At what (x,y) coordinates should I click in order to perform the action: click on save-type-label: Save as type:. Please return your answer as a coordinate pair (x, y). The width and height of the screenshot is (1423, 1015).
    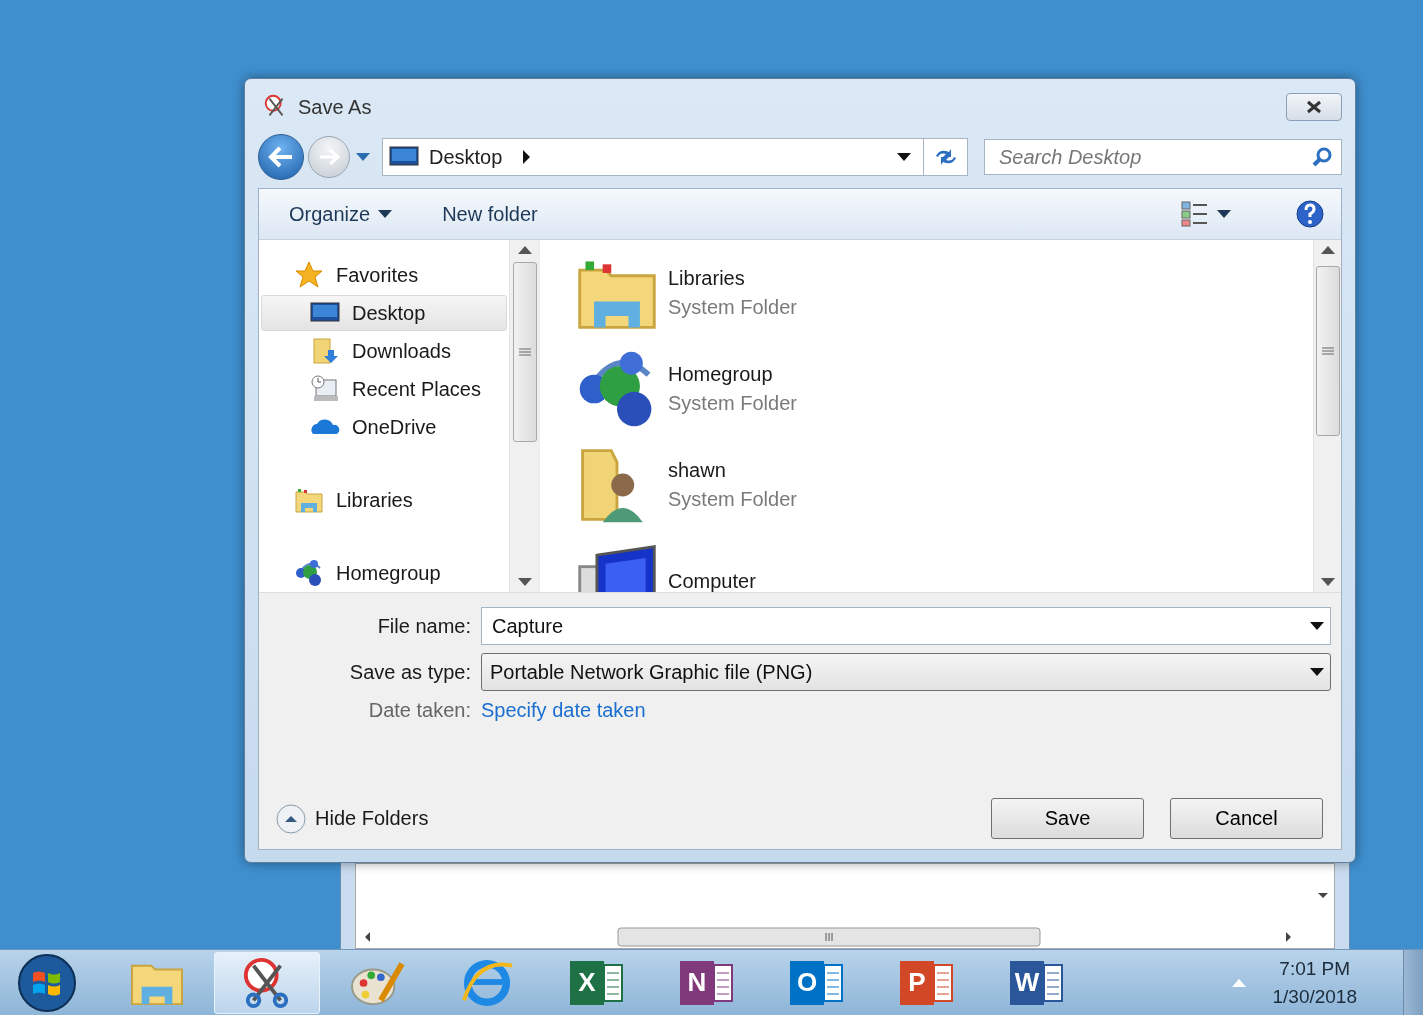
    Looking at the image, I should click on (409, 672).